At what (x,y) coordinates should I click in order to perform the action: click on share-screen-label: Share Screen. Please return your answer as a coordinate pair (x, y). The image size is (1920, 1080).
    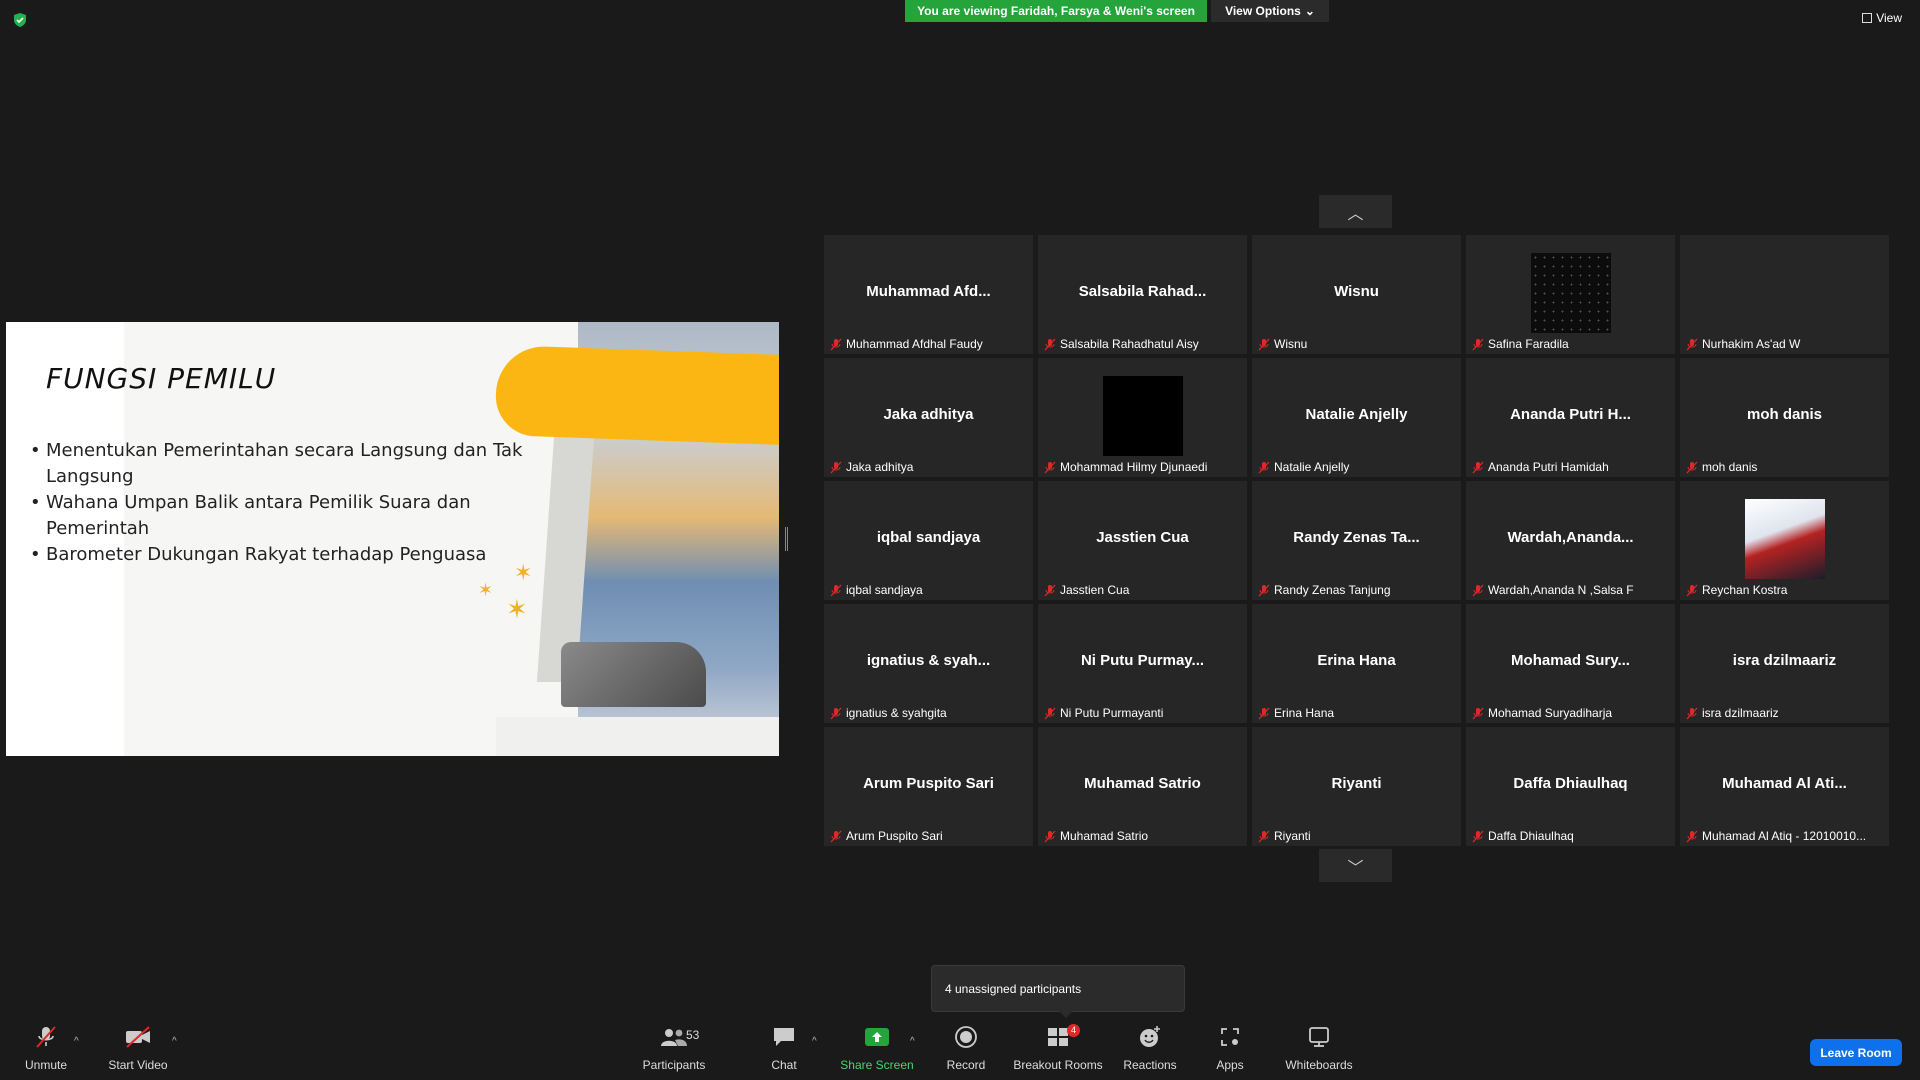
    Looking at the image, I should click on (877, 1065).